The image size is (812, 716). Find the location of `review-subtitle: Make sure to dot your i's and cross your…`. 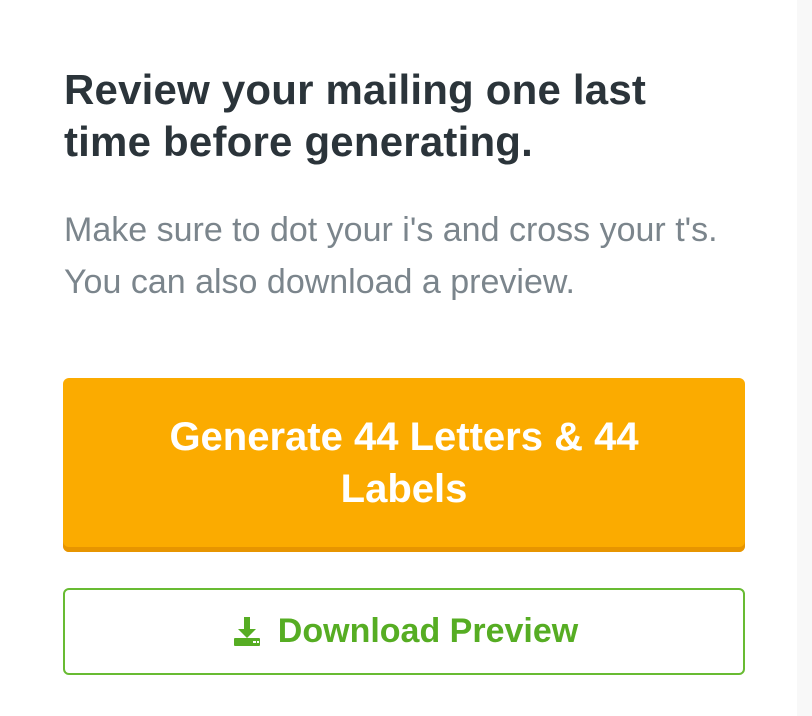

review-subtitle: Make sure to dot your i's and cross your… is located at coordinates (391, 256).